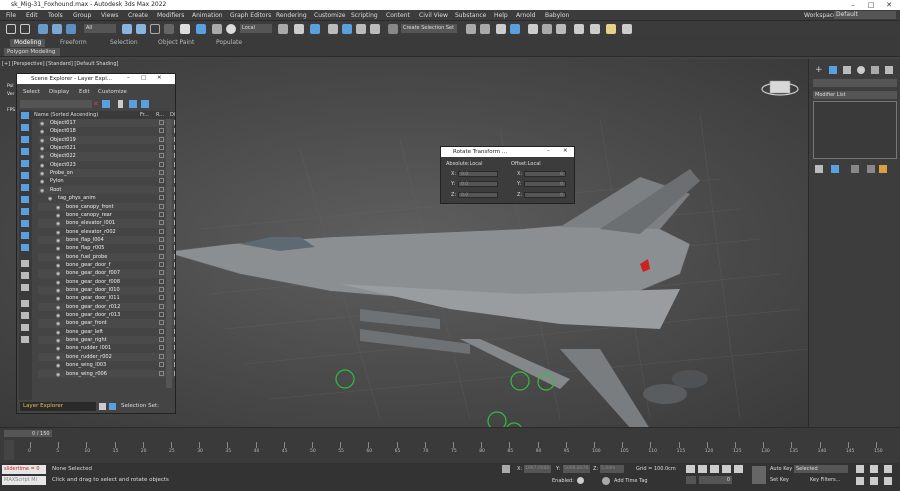 The height and width of the screenshot is (491, 900). What do you see at coordinates (545, 184) in the screenshot?
I see `off-y-spinner: 0` at bounding box center [545, 184].